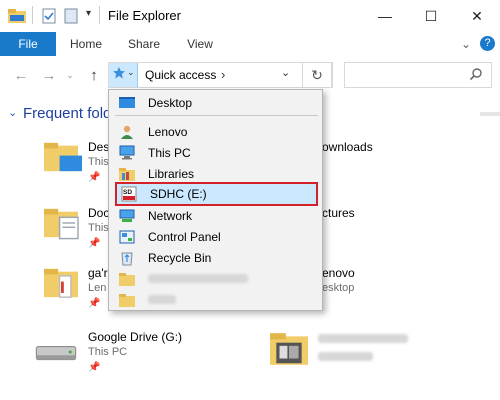 This screenshot has width=500, height=400. What do you see at coordinates (131, 72) in the screenshot?
I see `chevron-down-icon: ⌄` at bounding box center [131, 72].